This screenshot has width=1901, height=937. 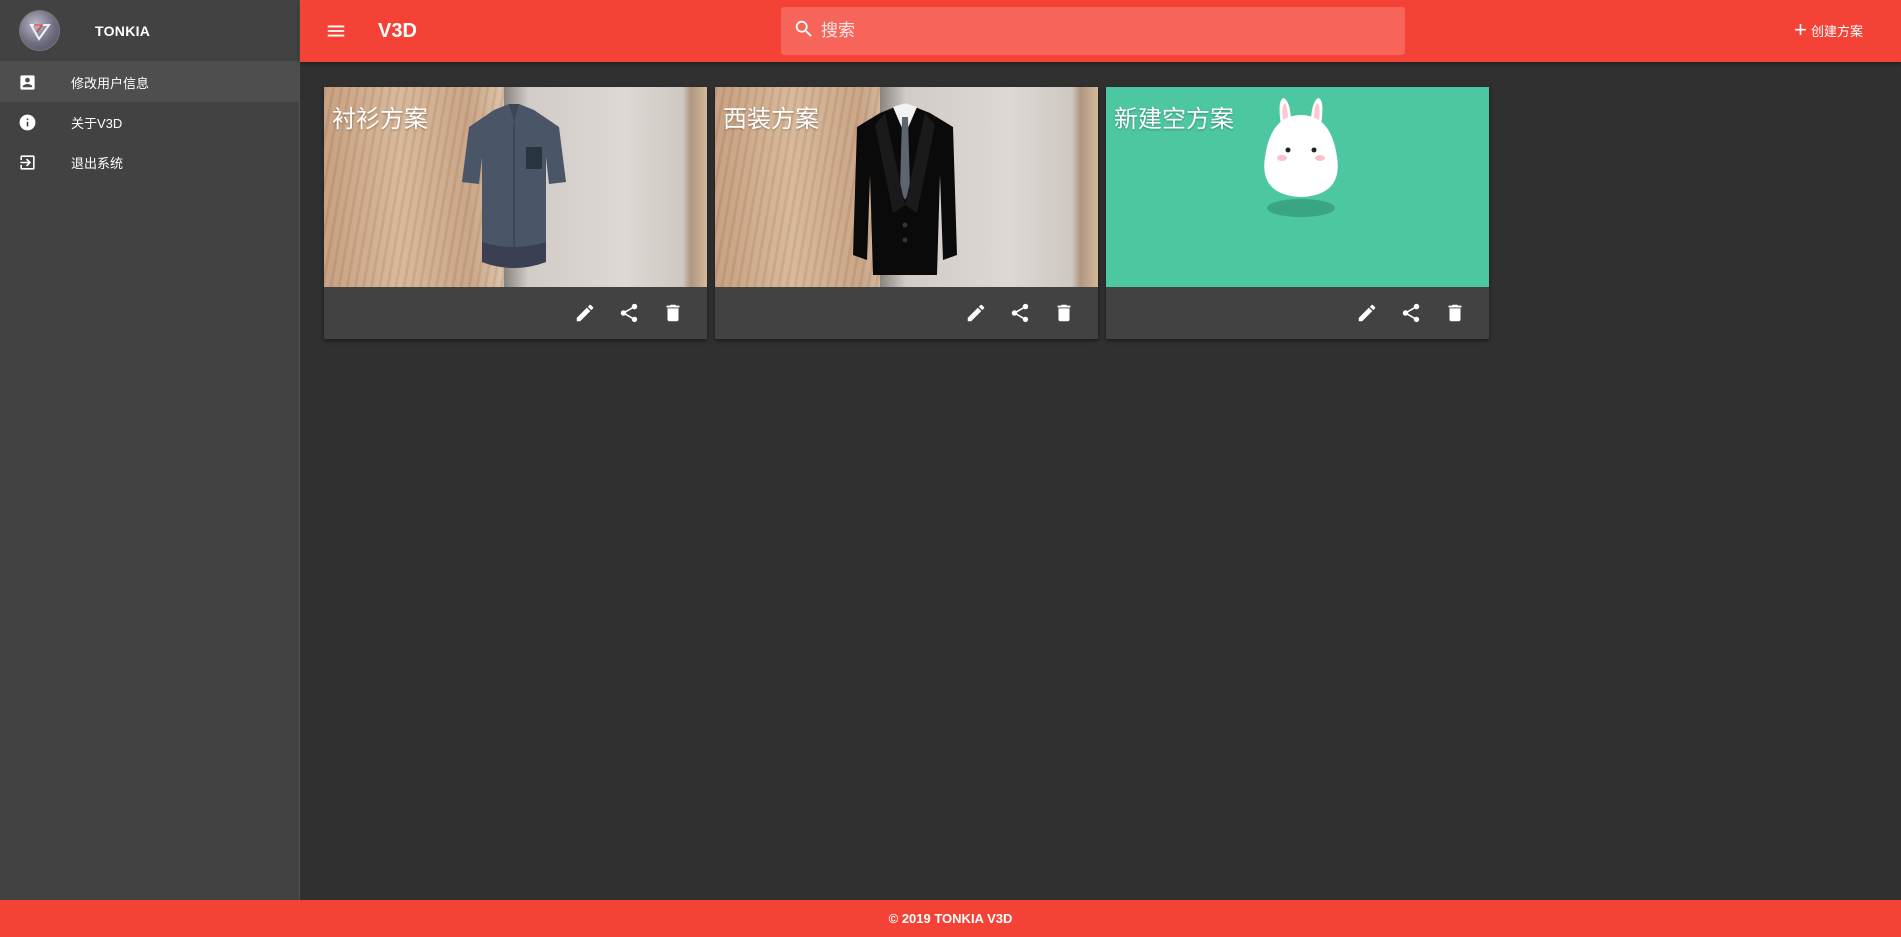 I want to click on create-plan-label: 创建方案, so click(x=1836, y=31).